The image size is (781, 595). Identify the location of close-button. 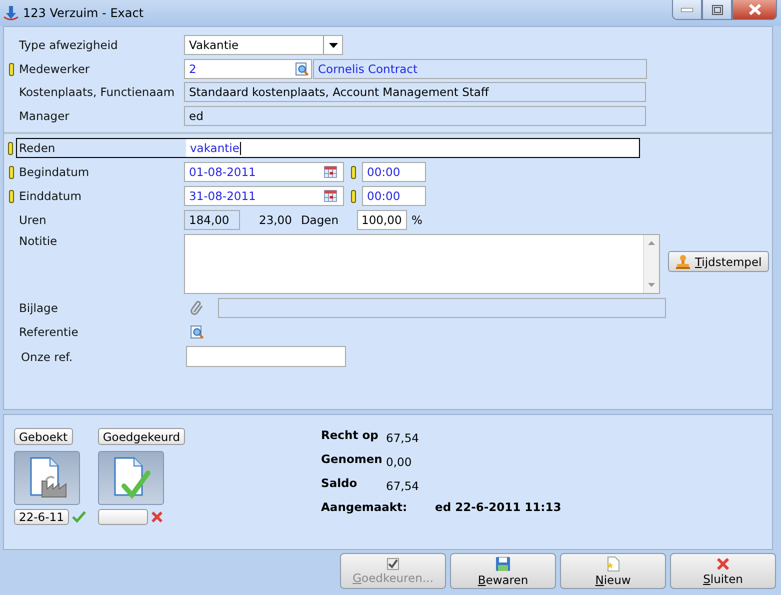
(754, 10).